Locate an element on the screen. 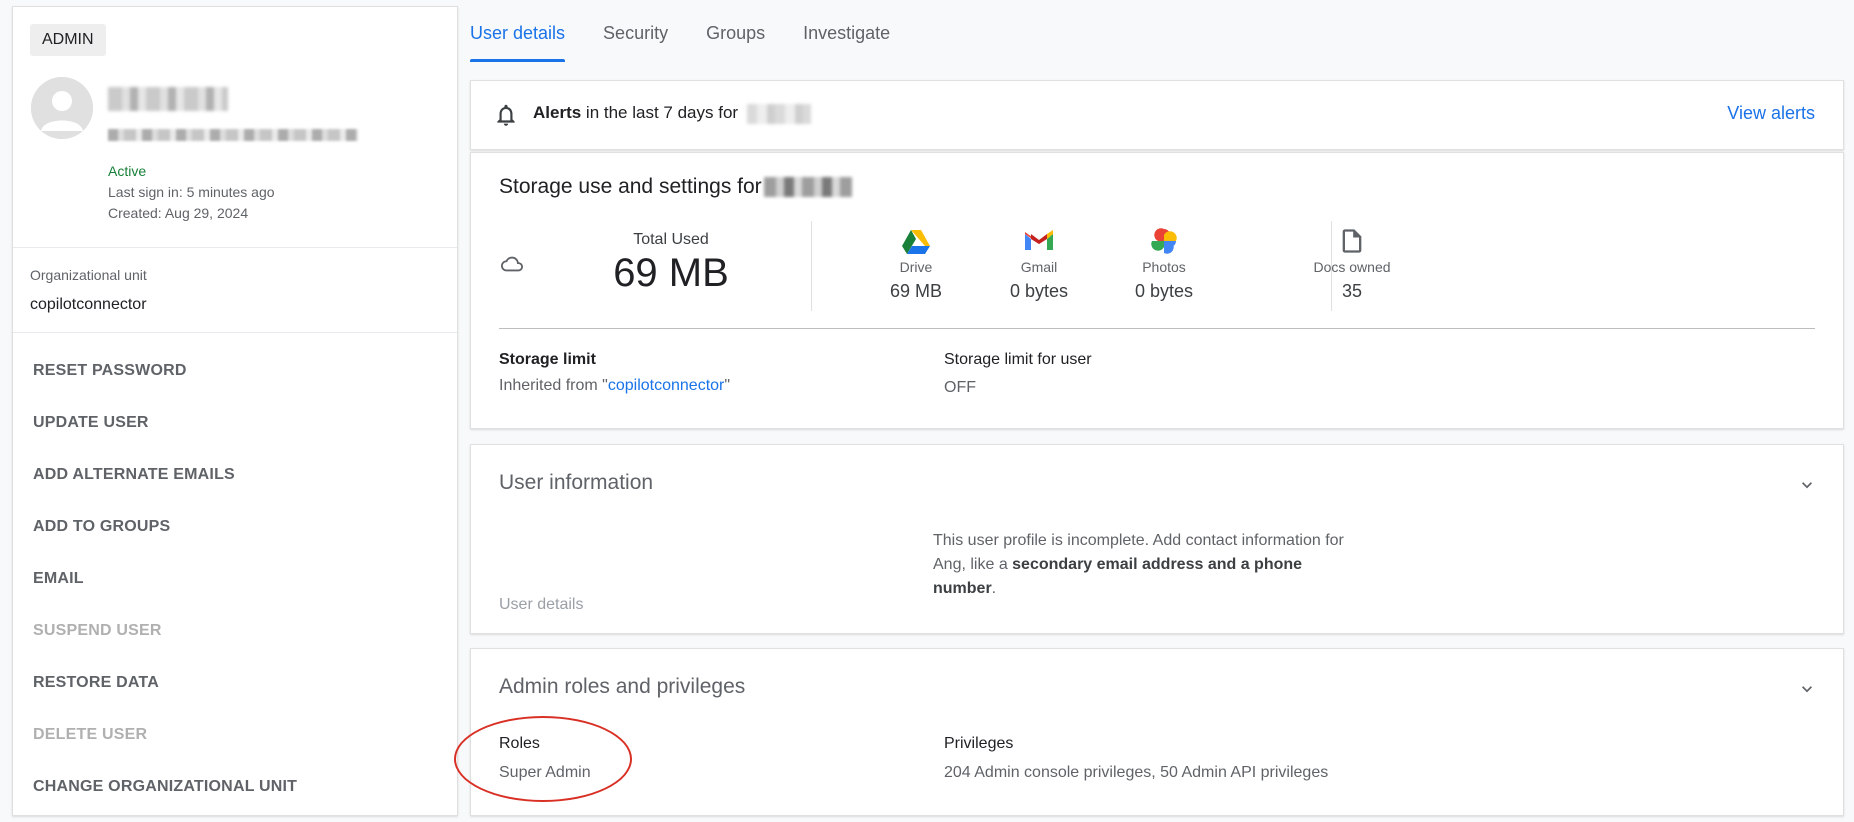 The image size is (1854, 822). drive-usage: Drive 69 MB is located at coordinates (916, 264).